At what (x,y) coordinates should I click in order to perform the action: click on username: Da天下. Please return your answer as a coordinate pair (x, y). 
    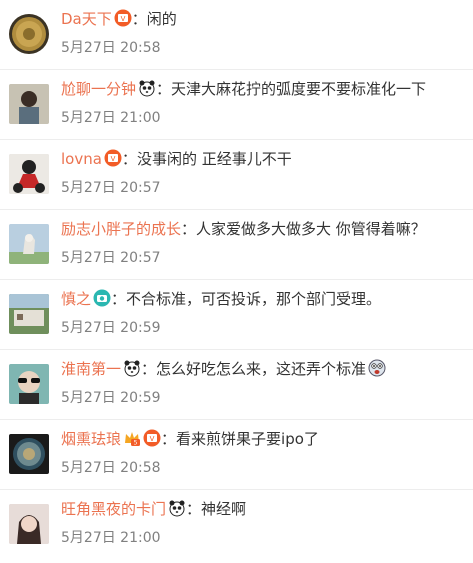
    Looking at the image, I should click on (86, 19).